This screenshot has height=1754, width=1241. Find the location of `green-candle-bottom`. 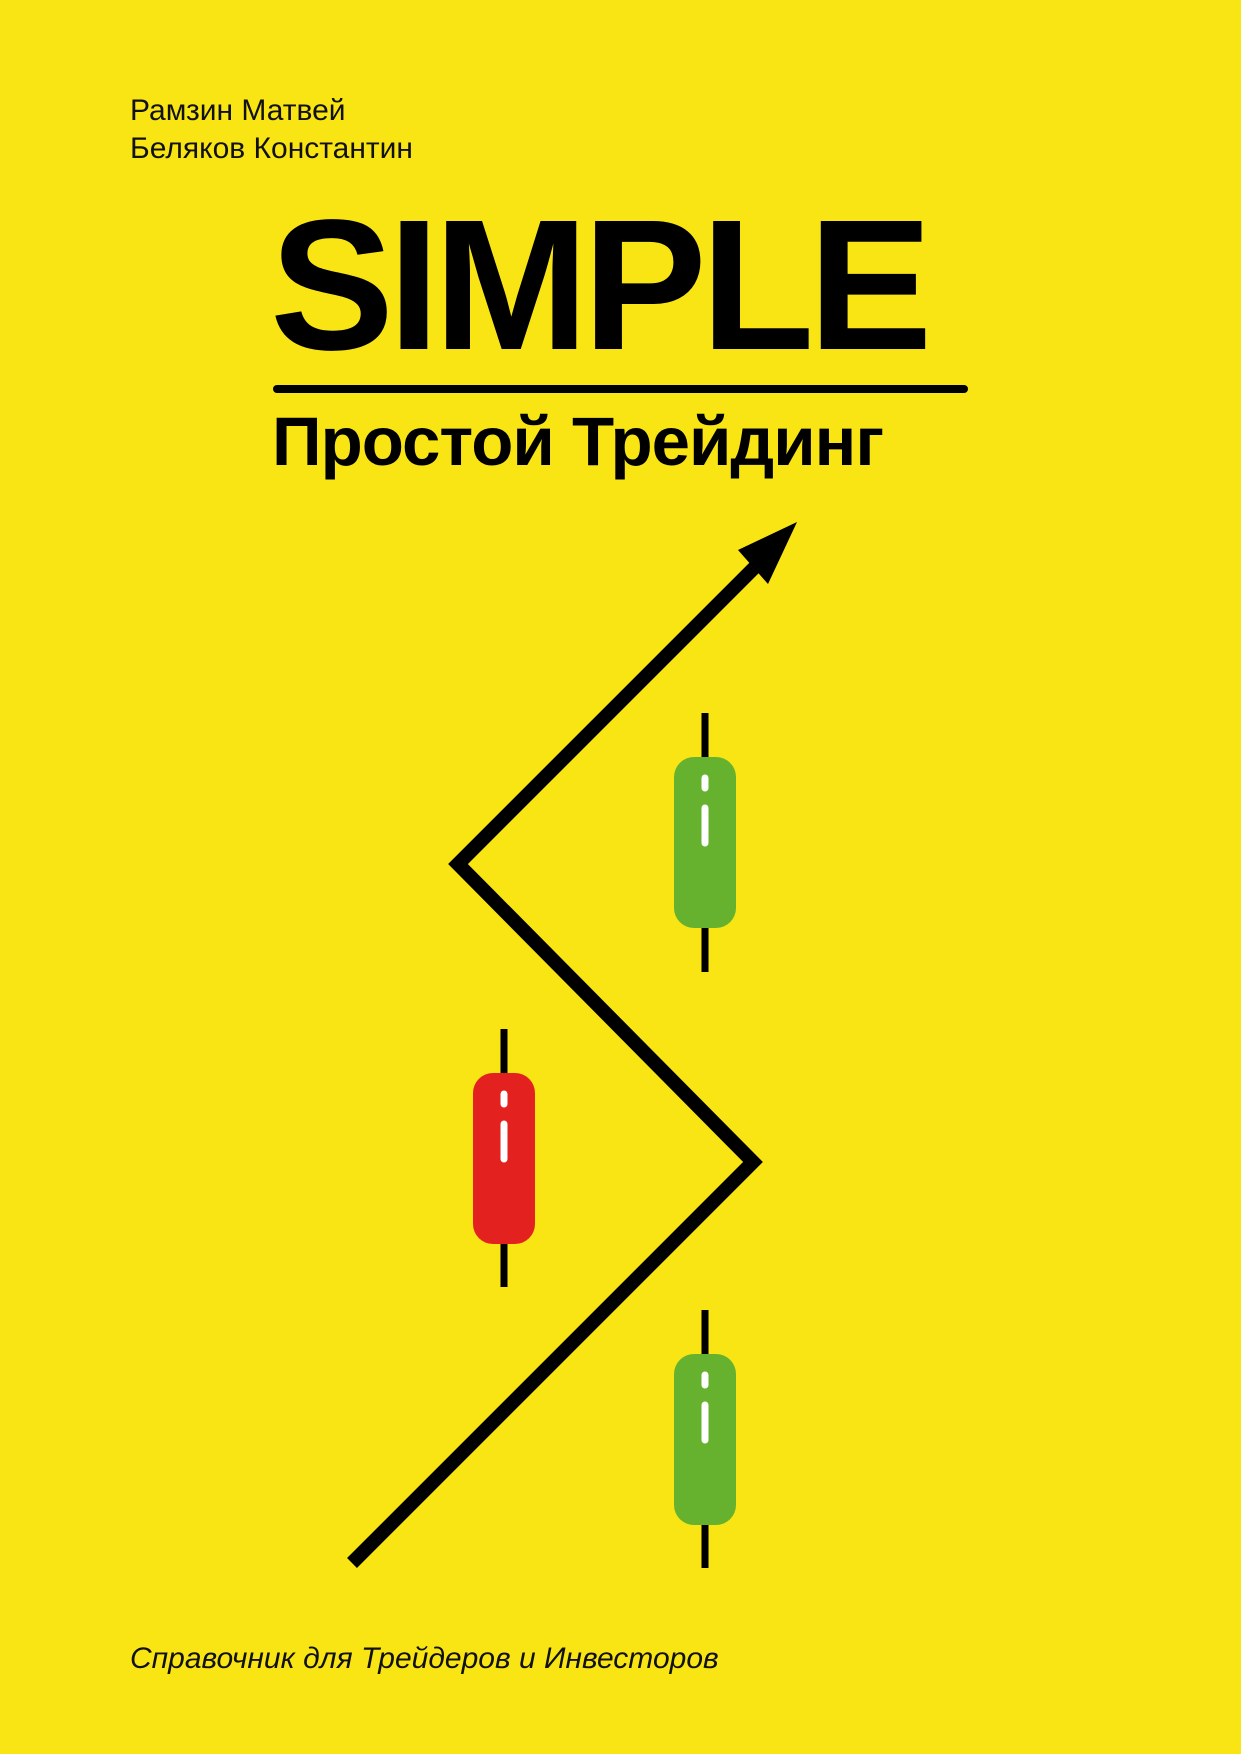

green-candle-bottom is located at coordinates (705, 1439).